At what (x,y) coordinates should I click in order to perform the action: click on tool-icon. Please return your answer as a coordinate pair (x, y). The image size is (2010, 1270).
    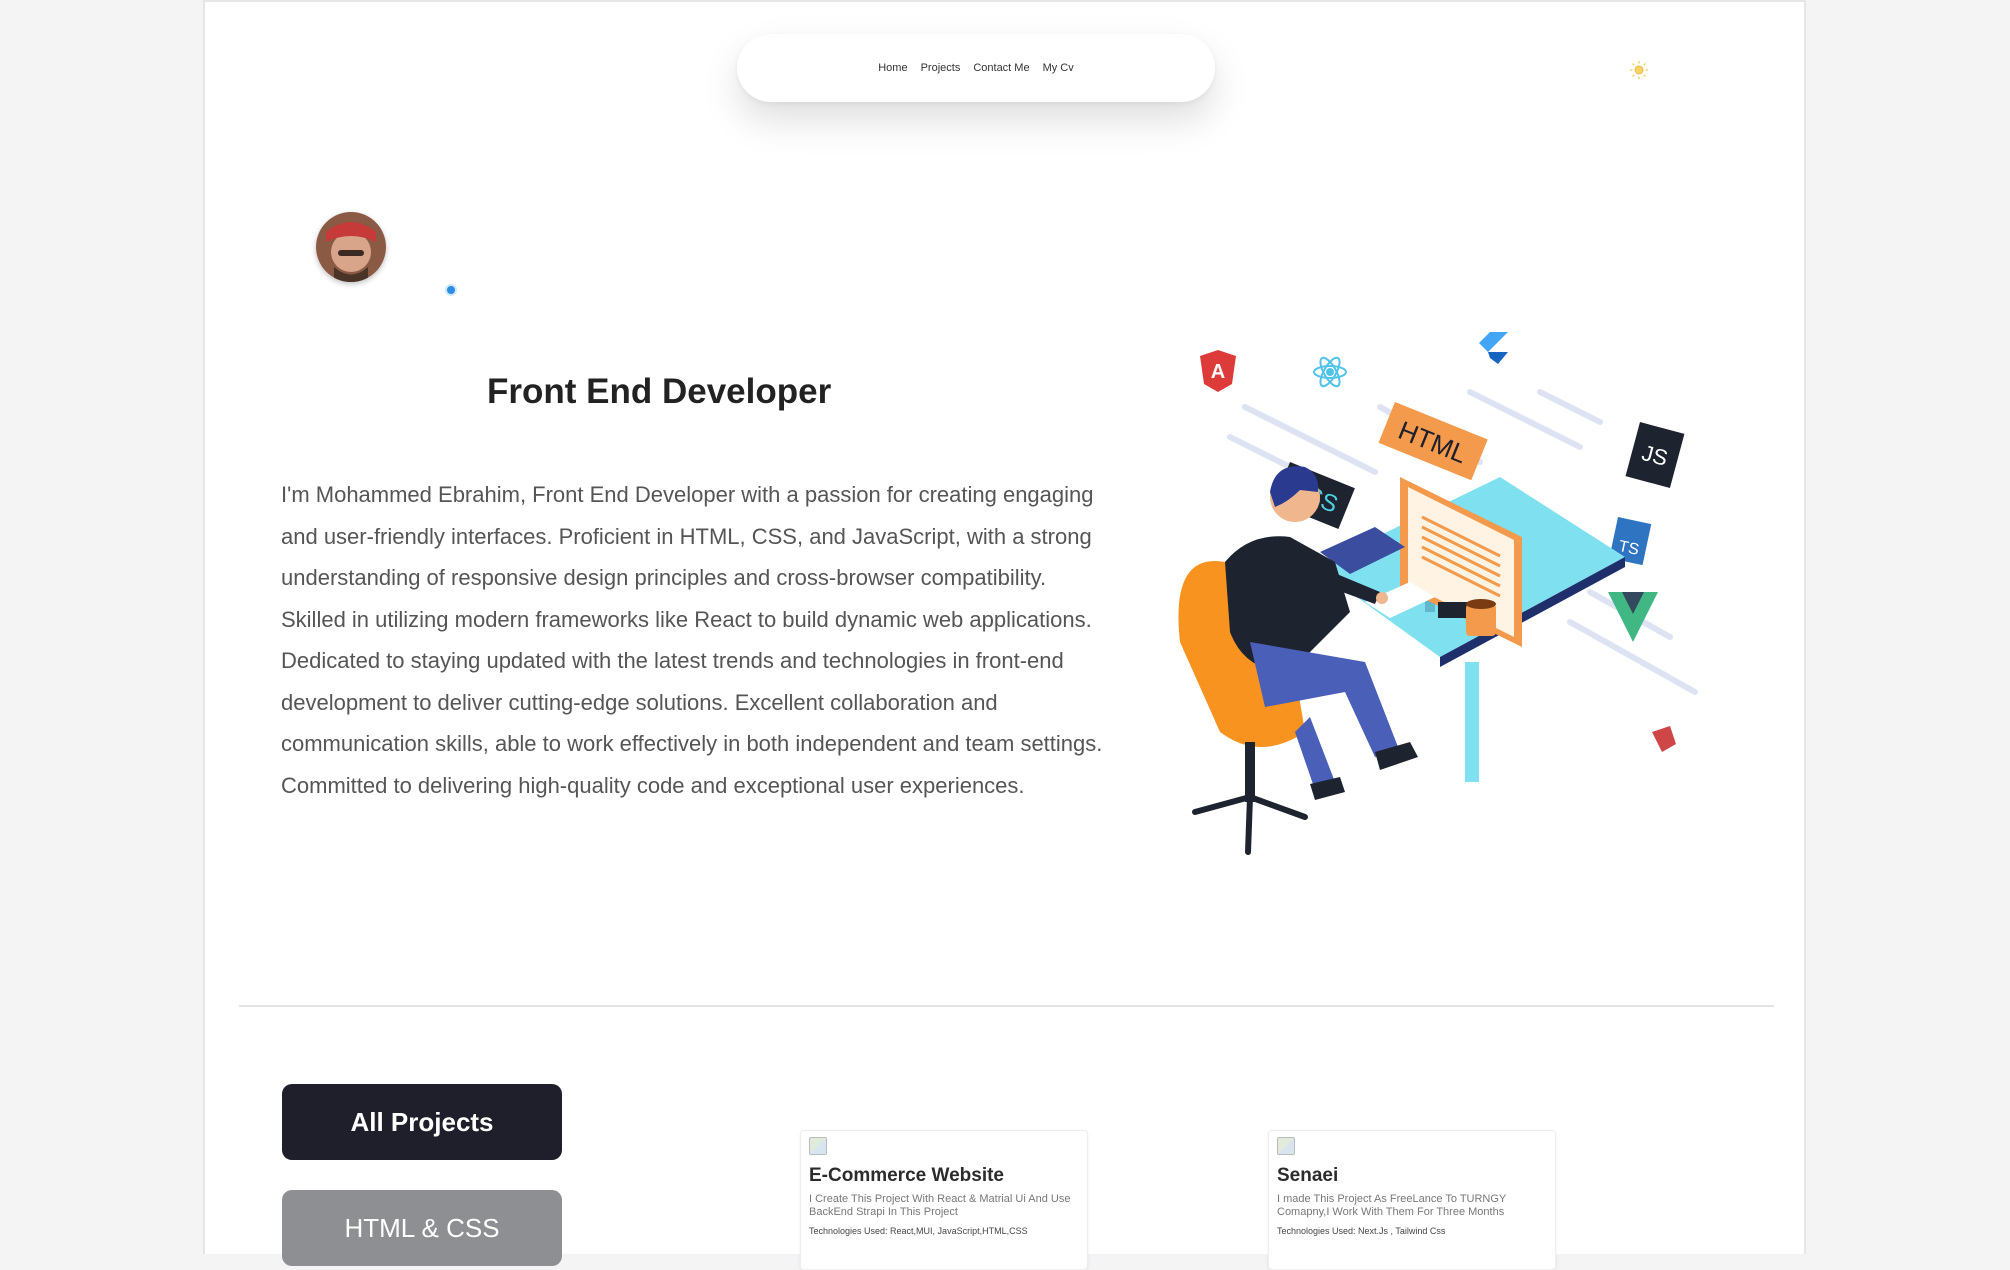
    Looking at the image, I should click on (1664, 739).